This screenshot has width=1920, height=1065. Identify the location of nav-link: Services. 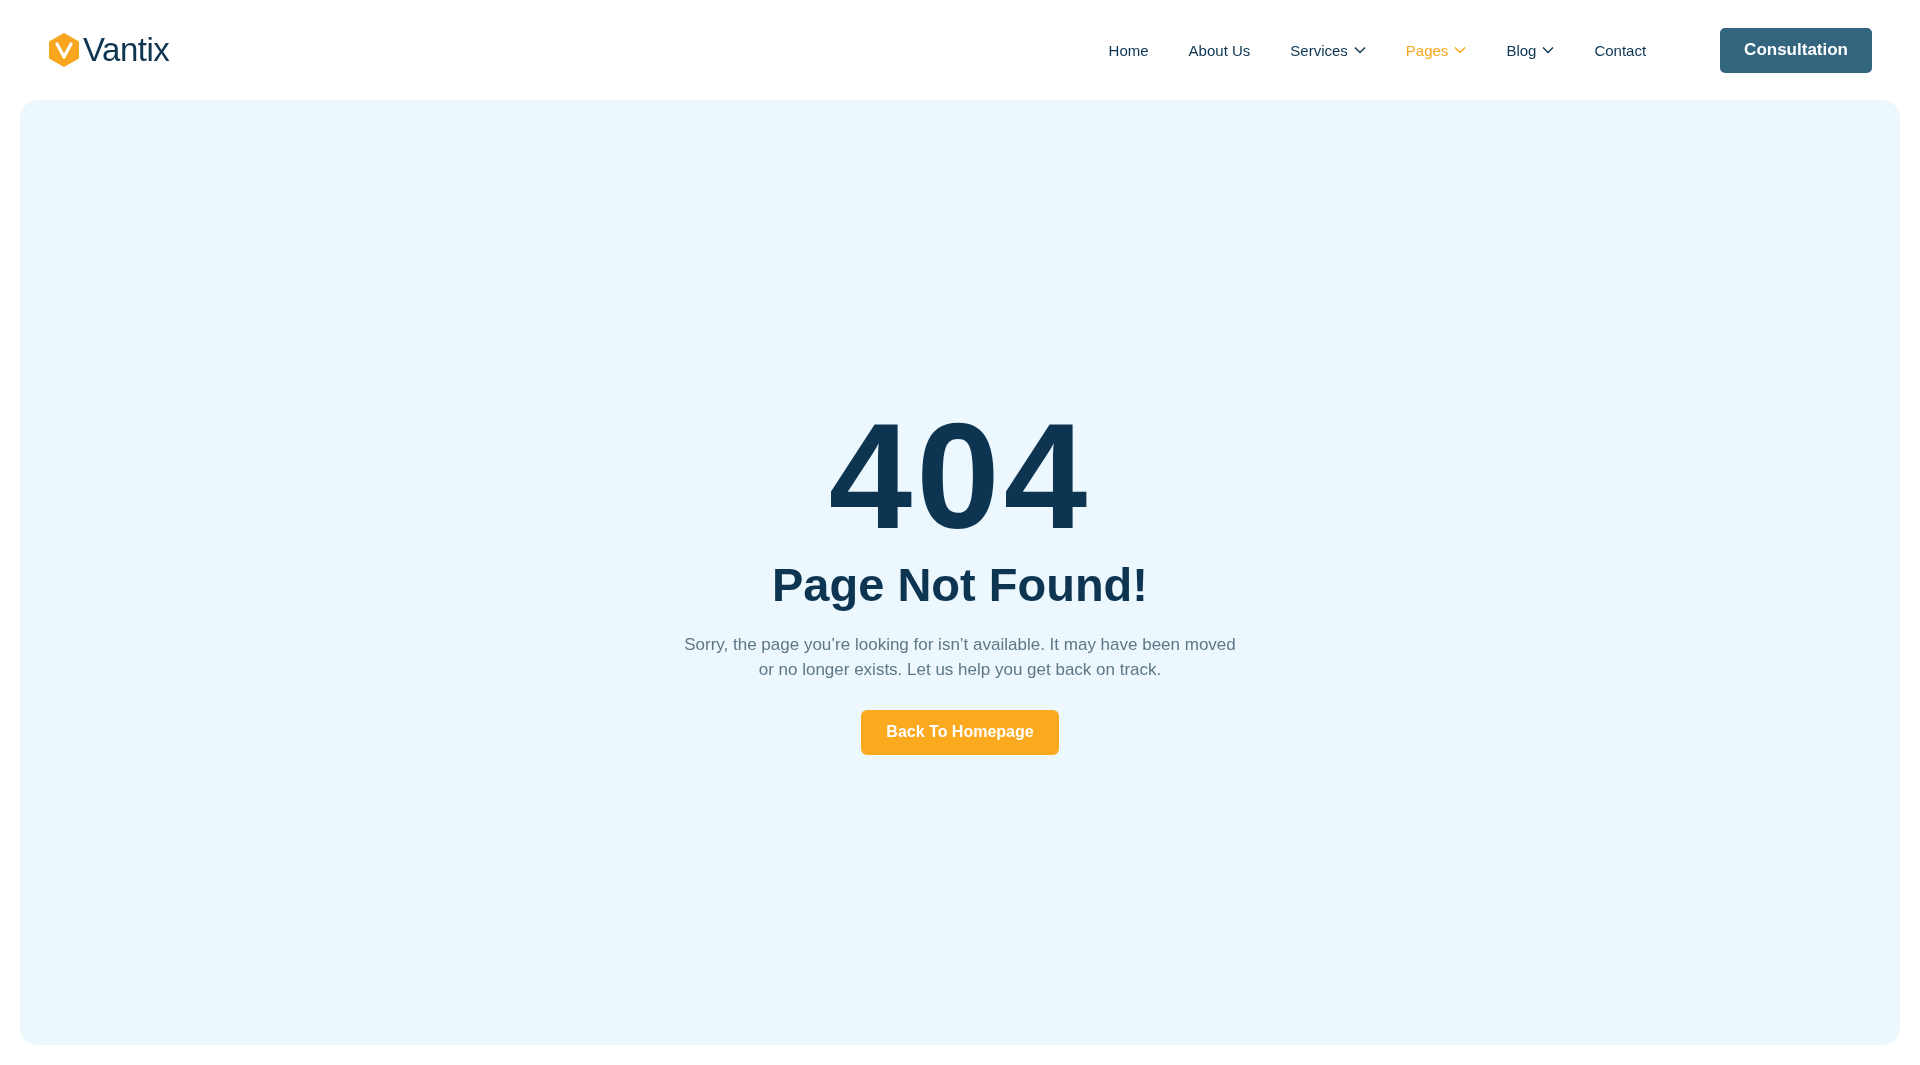
(1328, 50).